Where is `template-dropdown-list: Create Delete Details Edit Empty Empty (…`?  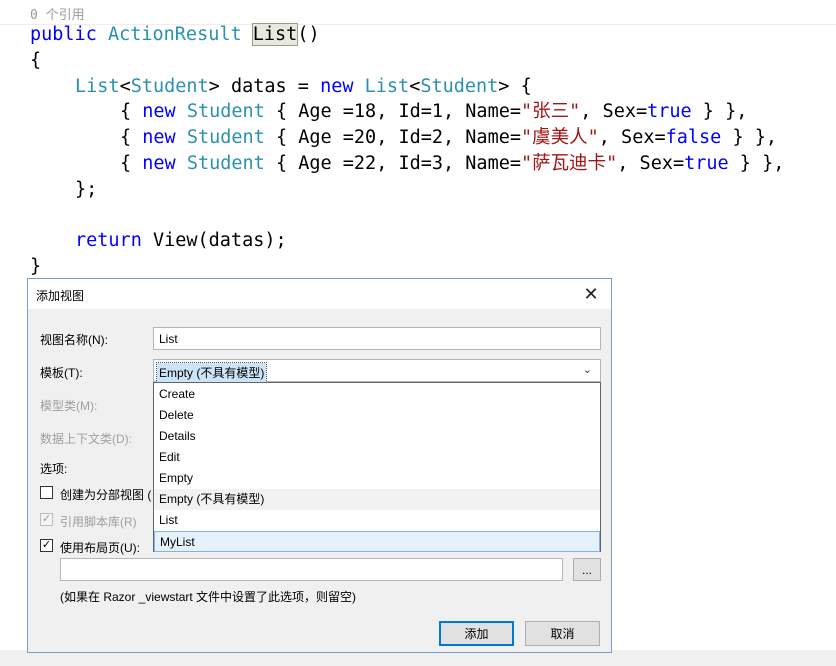
template-dropdown-list: Create Delete Details Edit Empty Empty (… is located at coordinates (377, 467).